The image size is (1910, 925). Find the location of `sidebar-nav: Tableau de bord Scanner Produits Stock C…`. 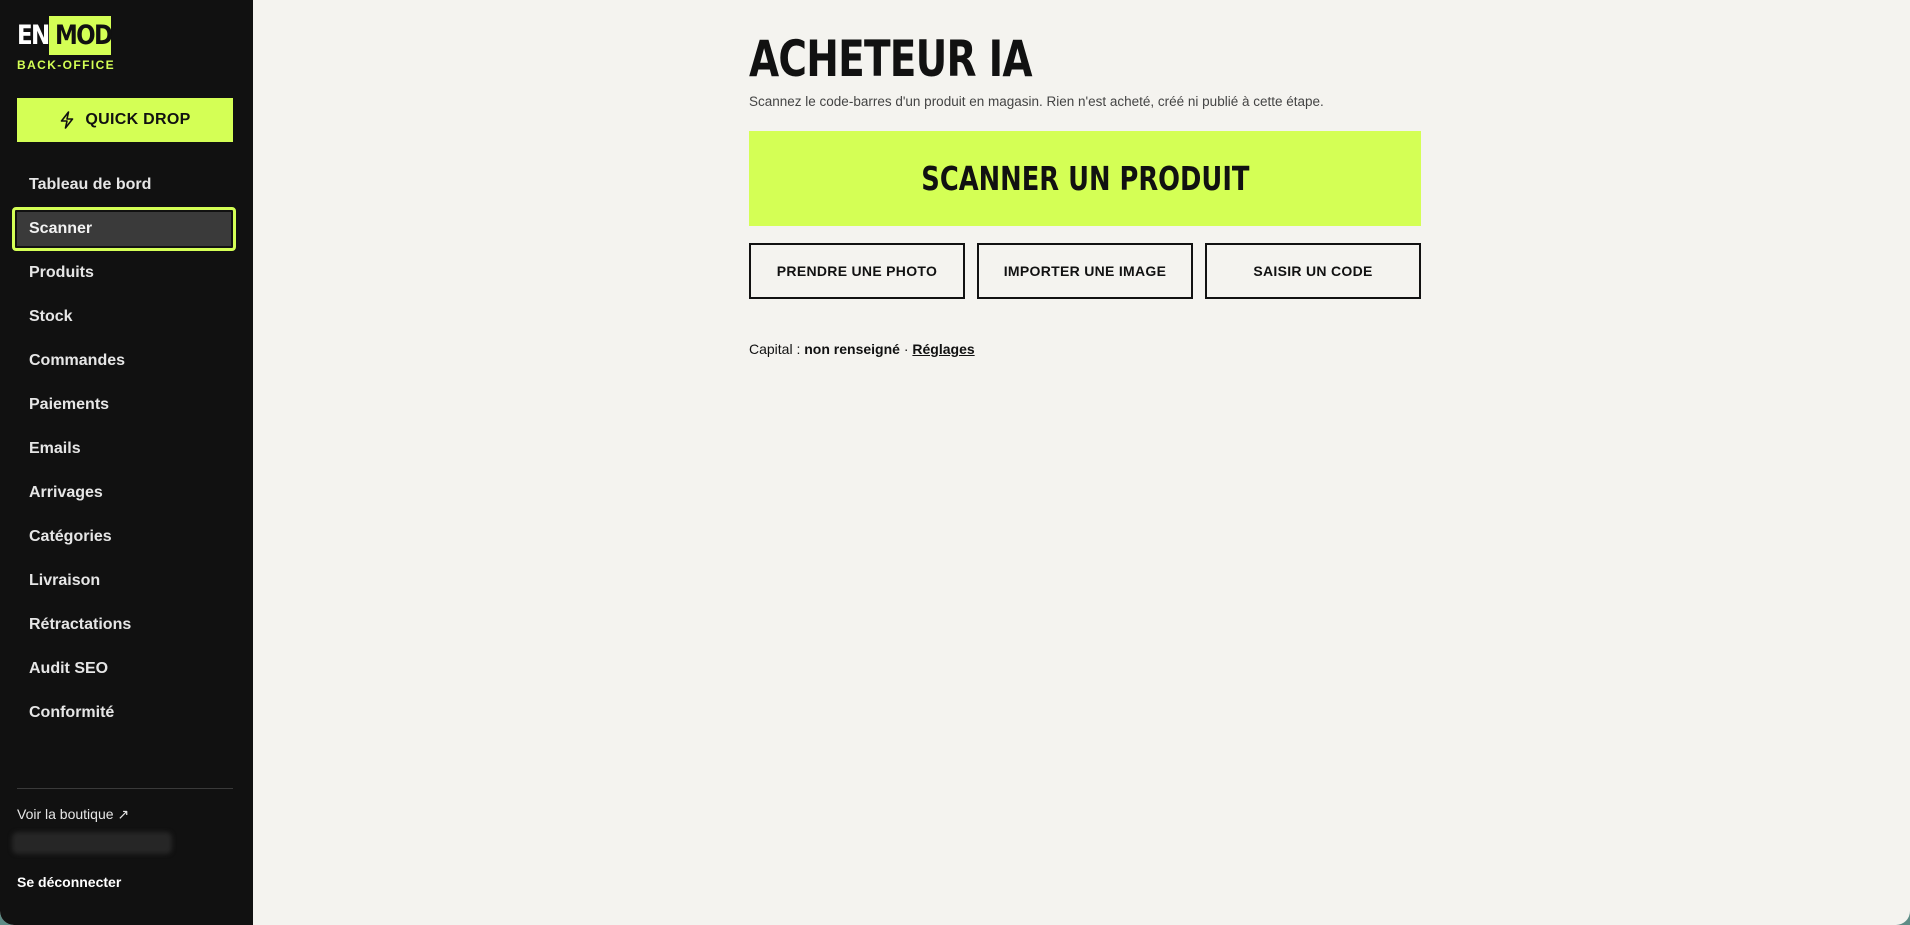

sidebar-nav: Tableau de bord Scanner Produits Stock C… is located at coordinates (124, 449).